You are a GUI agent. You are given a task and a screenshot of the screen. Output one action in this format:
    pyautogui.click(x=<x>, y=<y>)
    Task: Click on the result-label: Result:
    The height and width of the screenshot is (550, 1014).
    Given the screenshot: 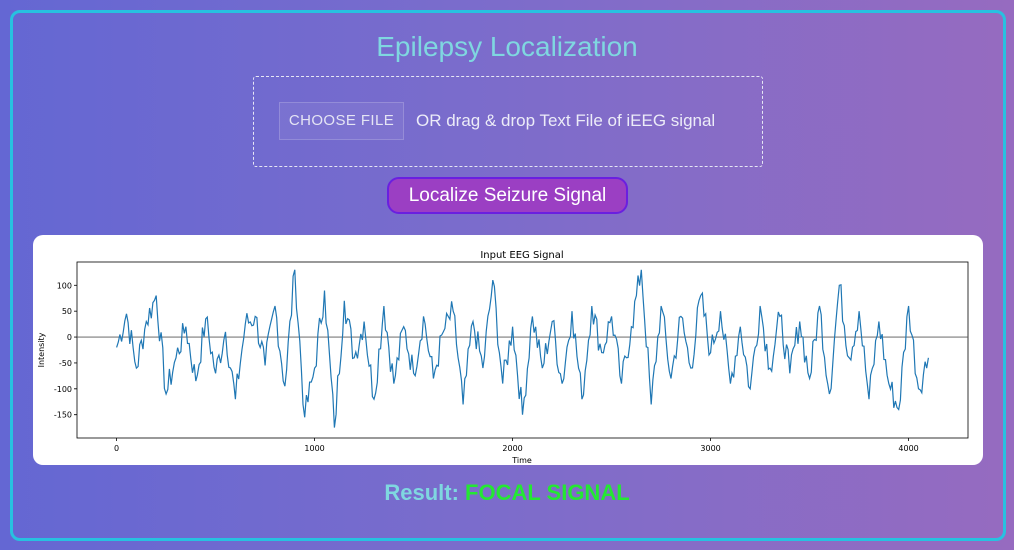 What is the action you would take?
    pyautogui.click(x=421, y=492)
    